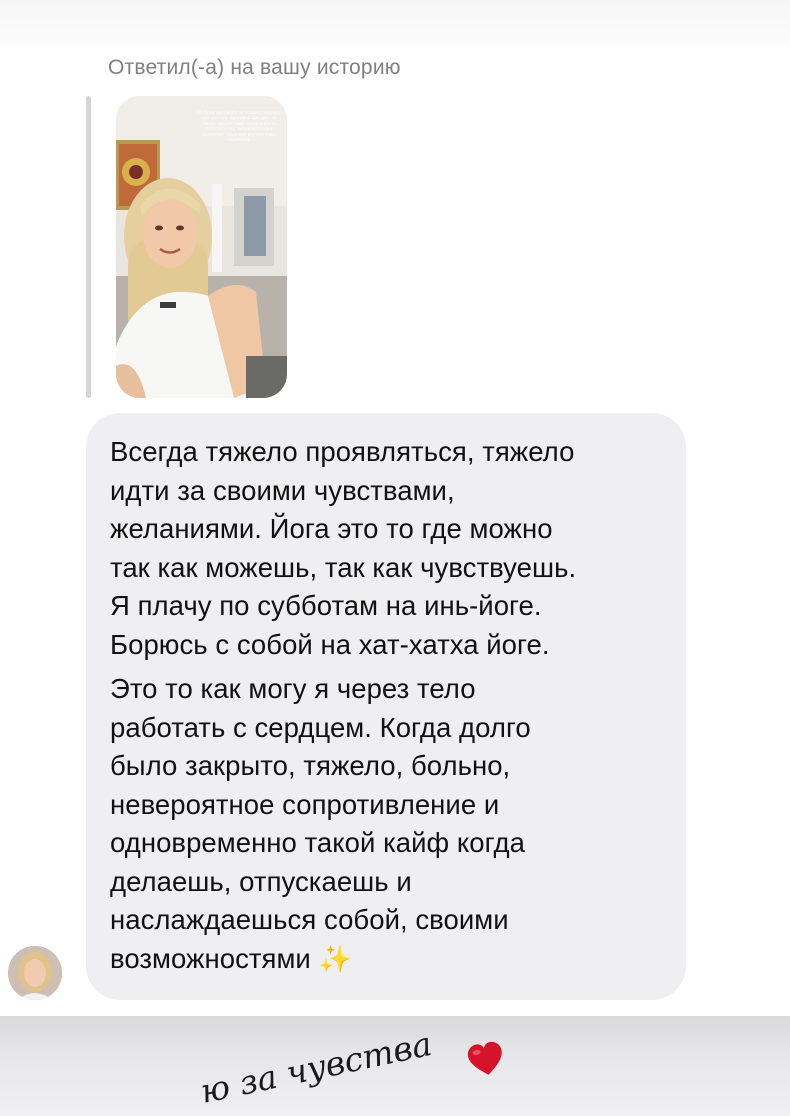 The height and width of the screenshot is (1116, 790). Describe the element at coordinates (88, 247) in the screenshot. I see `quote-indicator-bar` at that location.